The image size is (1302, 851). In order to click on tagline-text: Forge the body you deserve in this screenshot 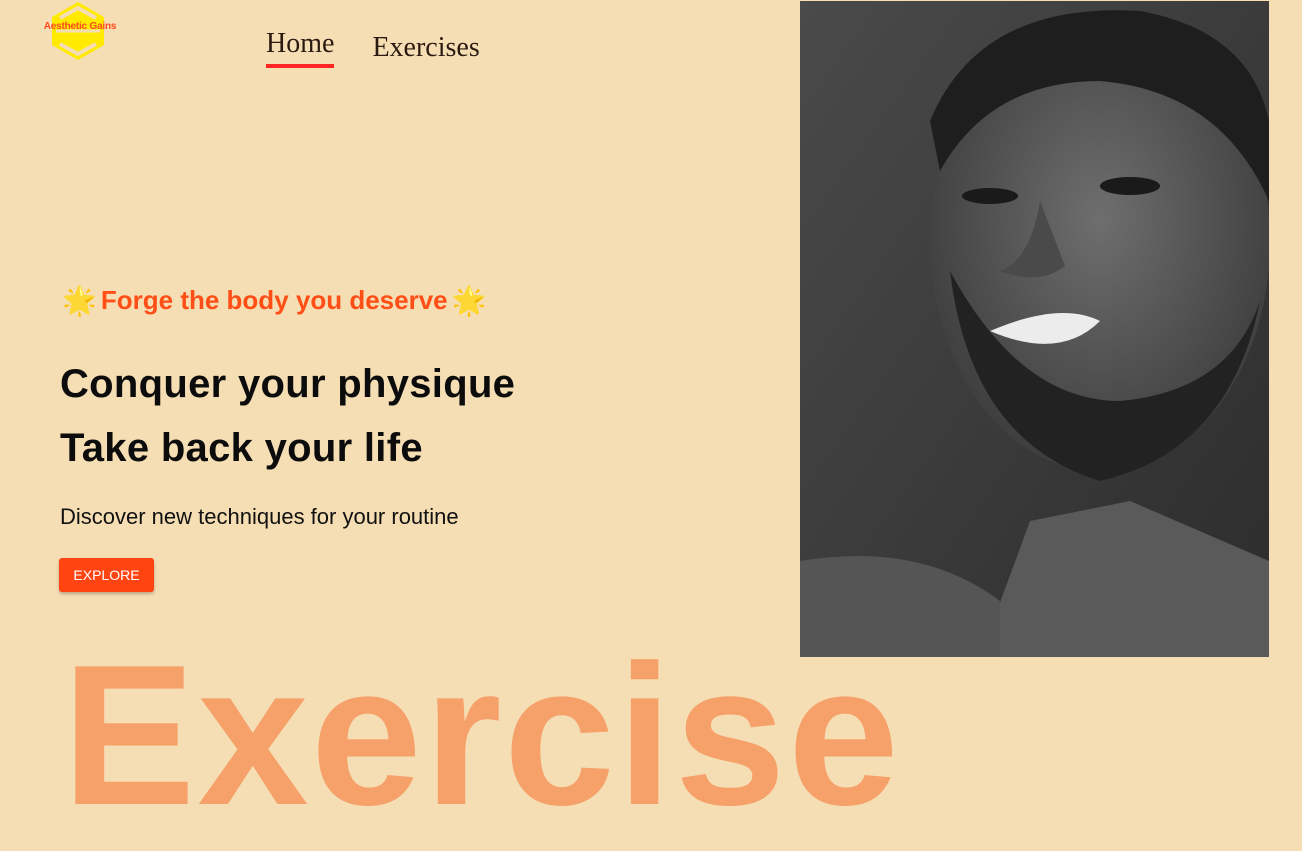, I will do `click(274, 300)`.